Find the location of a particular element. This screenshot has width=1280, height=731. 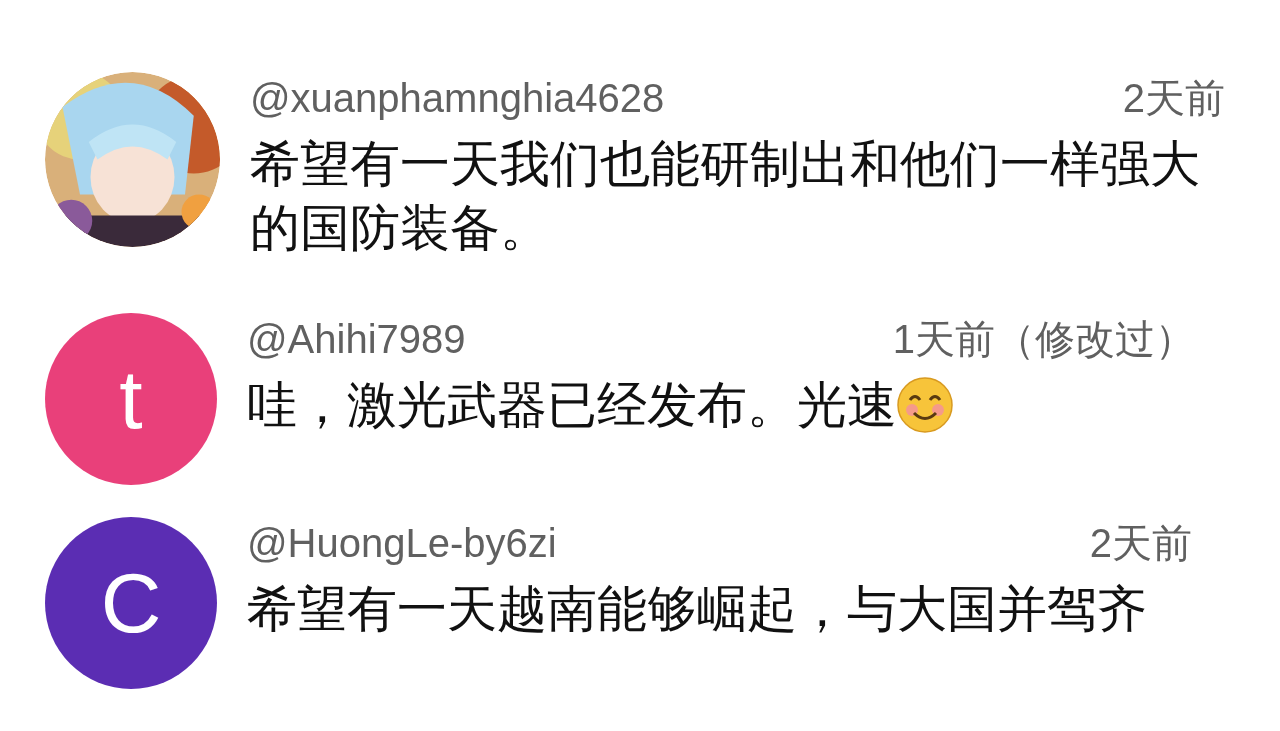

timestamp: 1天前（修改过） is located at coordinates (1043, 339).